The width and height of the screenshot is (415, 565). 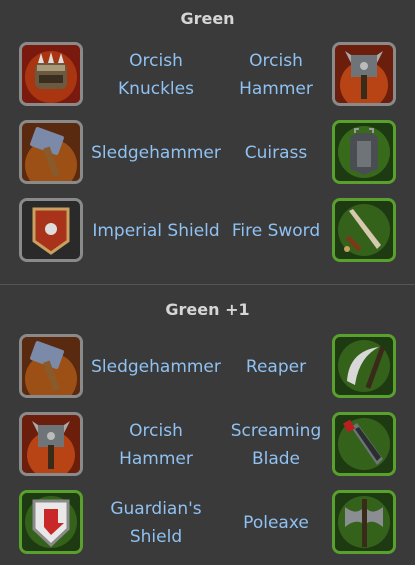 What do you see at coordinates (156, 75) in the screenshot?
I see `item-name: Orcish Knuckles` at bounding box center [156, 75].